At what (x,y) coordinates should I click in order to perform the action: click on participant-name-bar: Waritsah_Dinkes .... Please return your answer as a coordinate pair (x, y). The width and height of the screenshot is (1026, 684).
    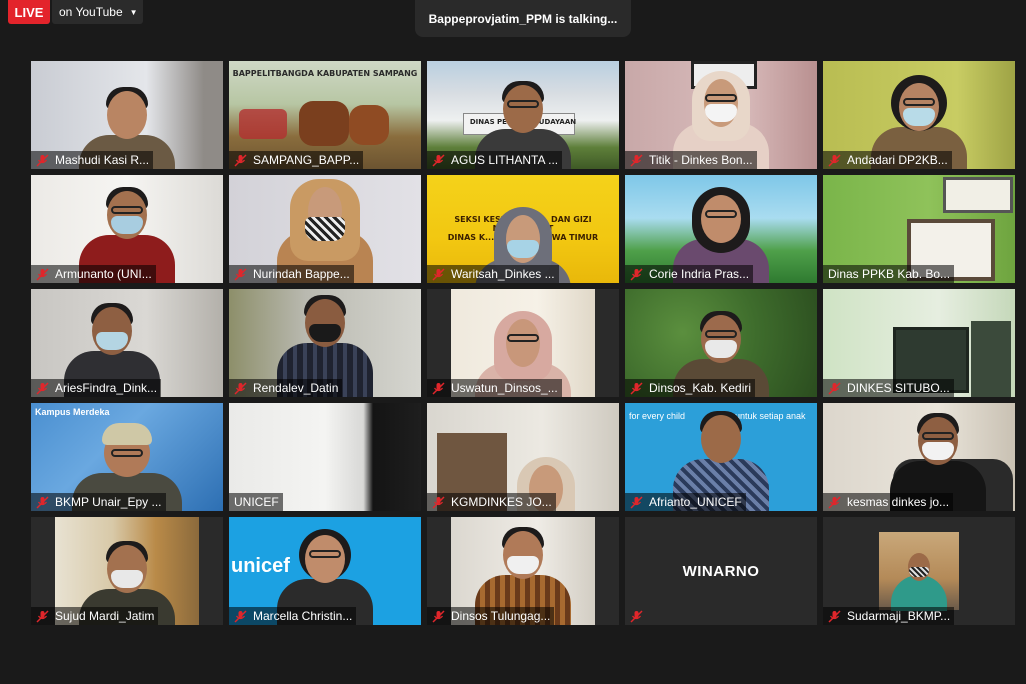
    Looking at the image, I should click on (493, 274).